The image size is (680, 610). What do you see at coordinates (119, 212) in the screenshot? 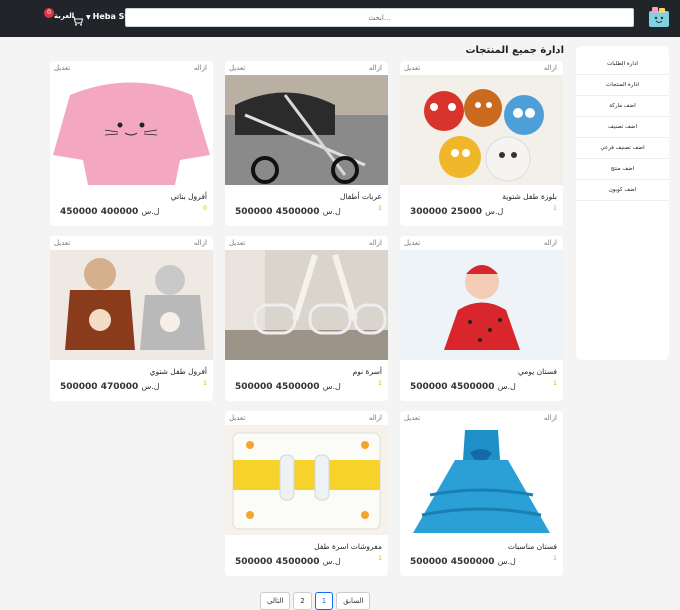
I see `current-price: 400000` at bounding box center [119, 212].